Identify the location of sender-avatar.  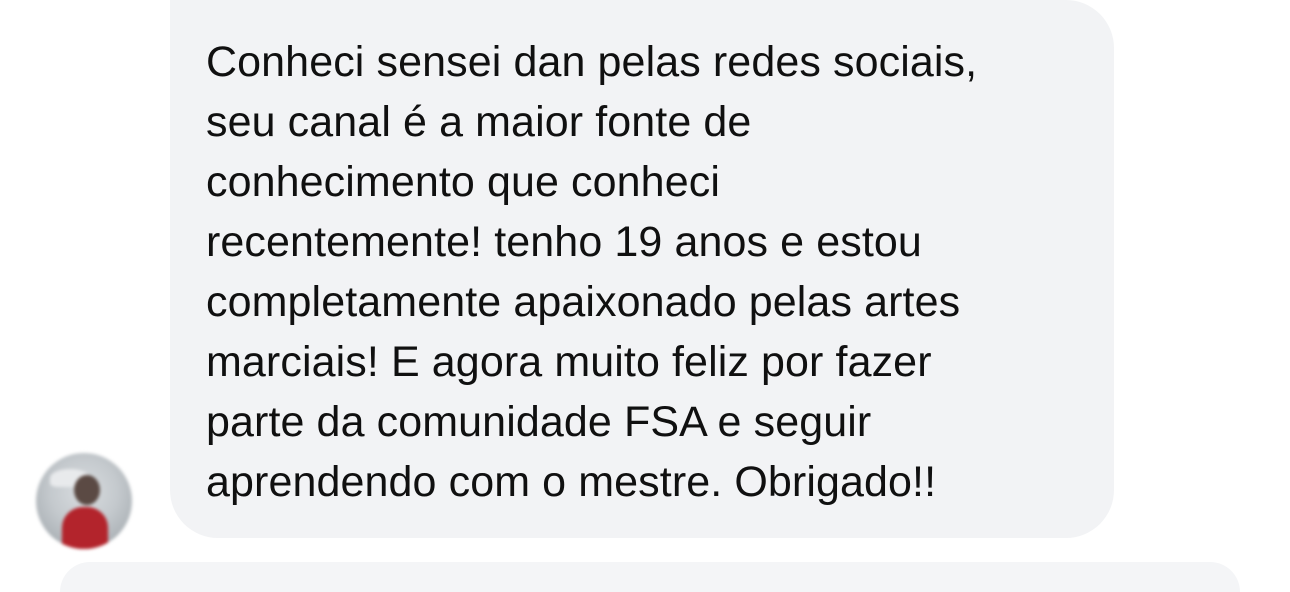
(84, 501).